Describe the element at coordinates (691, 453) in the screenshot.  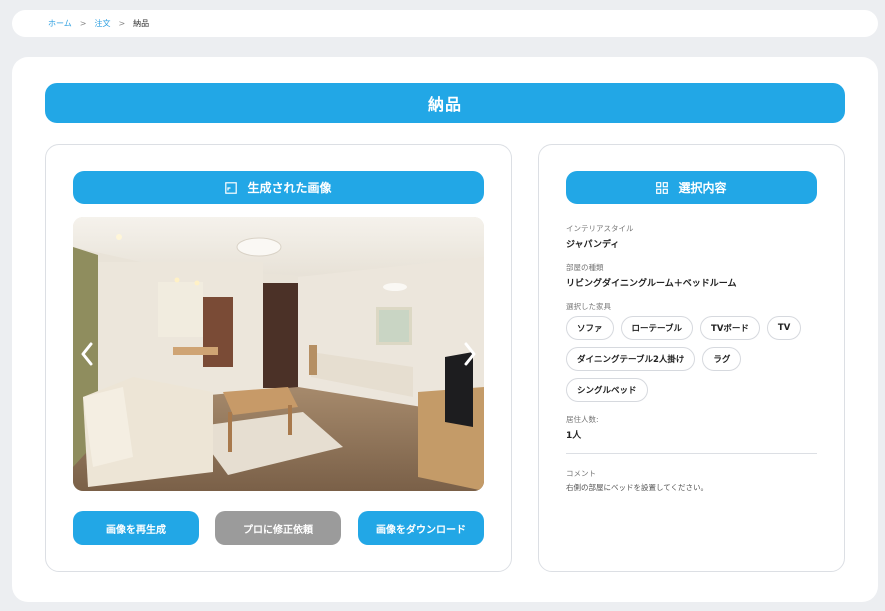
I see `section-divider` at that location.